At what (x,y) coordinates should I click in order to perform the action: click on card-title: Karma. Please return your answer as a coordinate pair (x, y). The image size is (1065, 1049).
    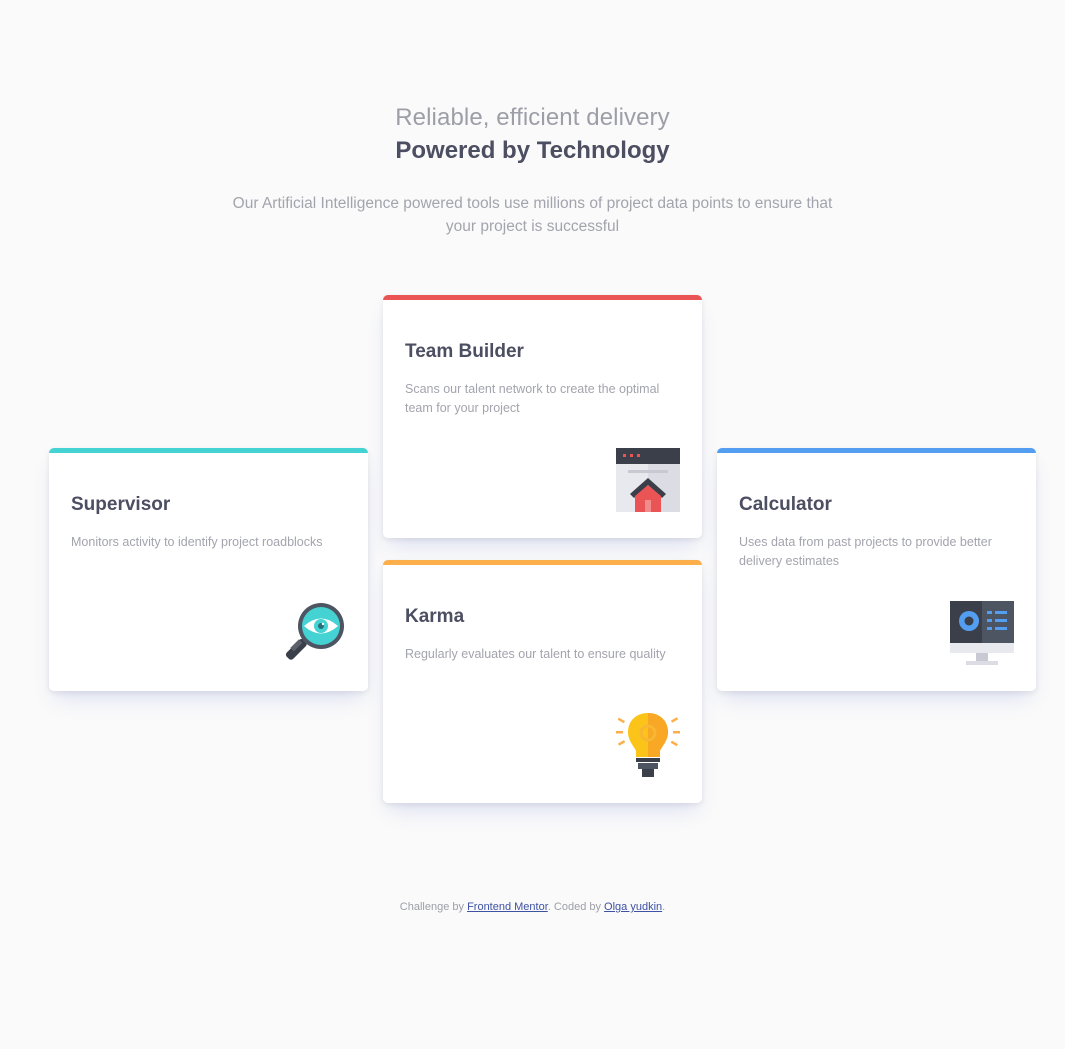
    Looking at the image, I should click on (435, 616).